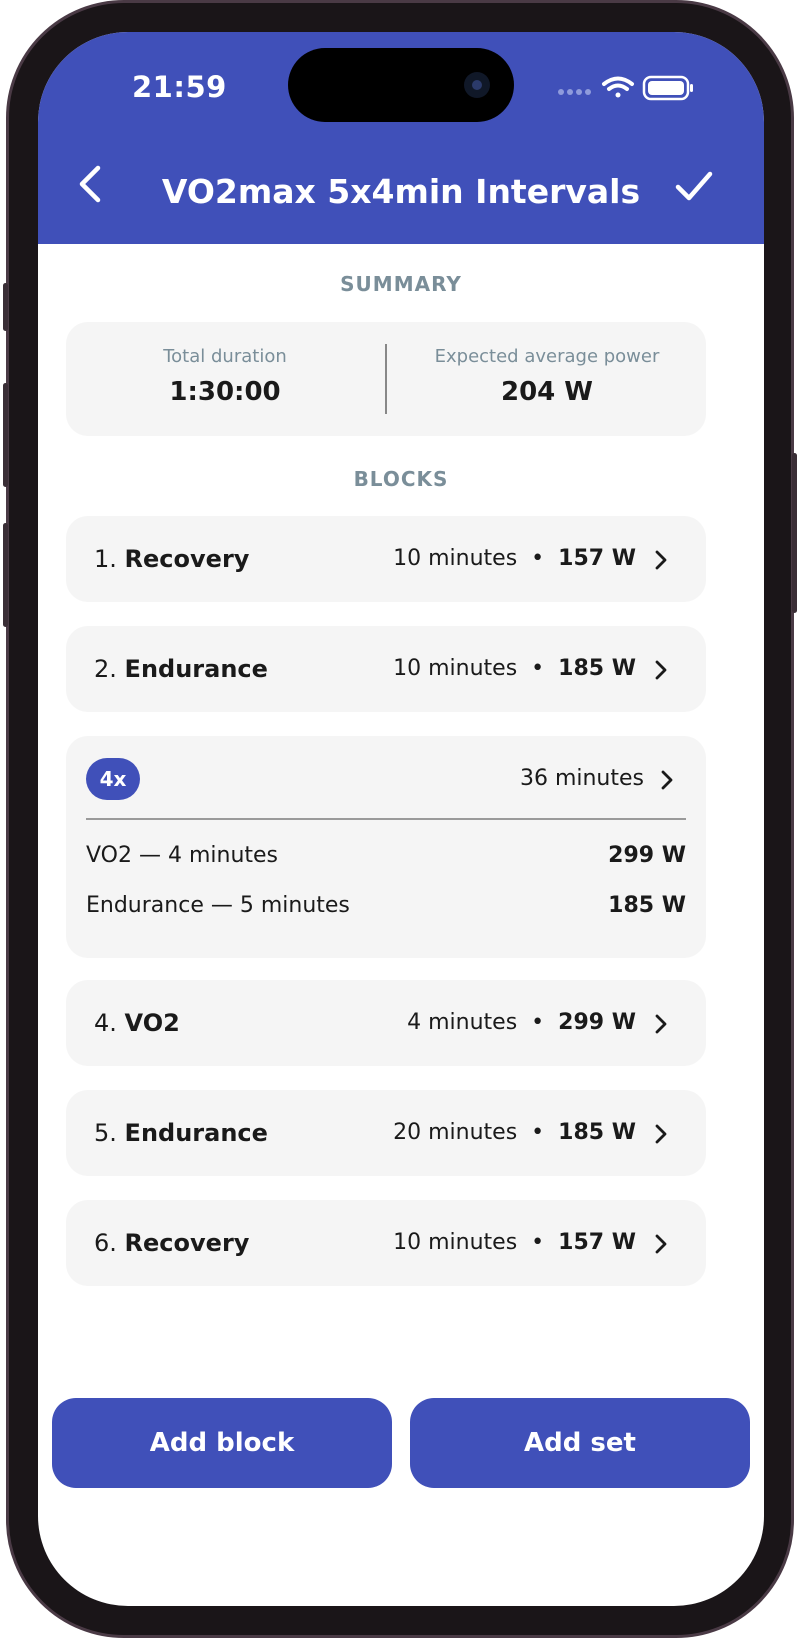 Image resolution: width=800 pixels, height=1638 pixels. What do you see at coordinates (152, 1023) in the screenshot?
I see `block-title: VO2` at bounding box center [152, 1023].